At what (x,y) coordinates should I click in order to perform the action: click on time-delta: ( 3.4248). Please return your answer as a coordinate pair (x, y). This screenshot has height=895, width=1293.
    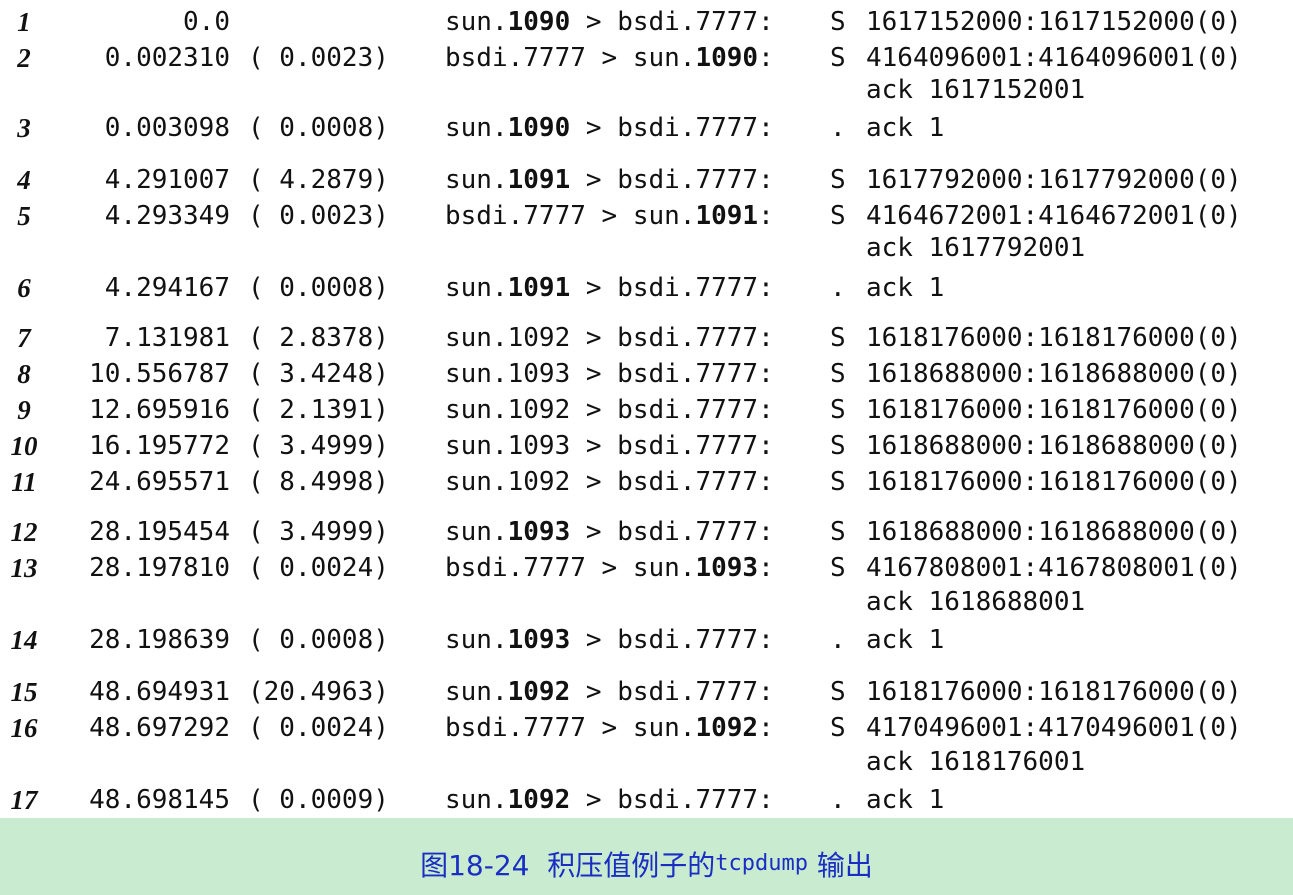
    Looking at the image, I should click on (318, 374).